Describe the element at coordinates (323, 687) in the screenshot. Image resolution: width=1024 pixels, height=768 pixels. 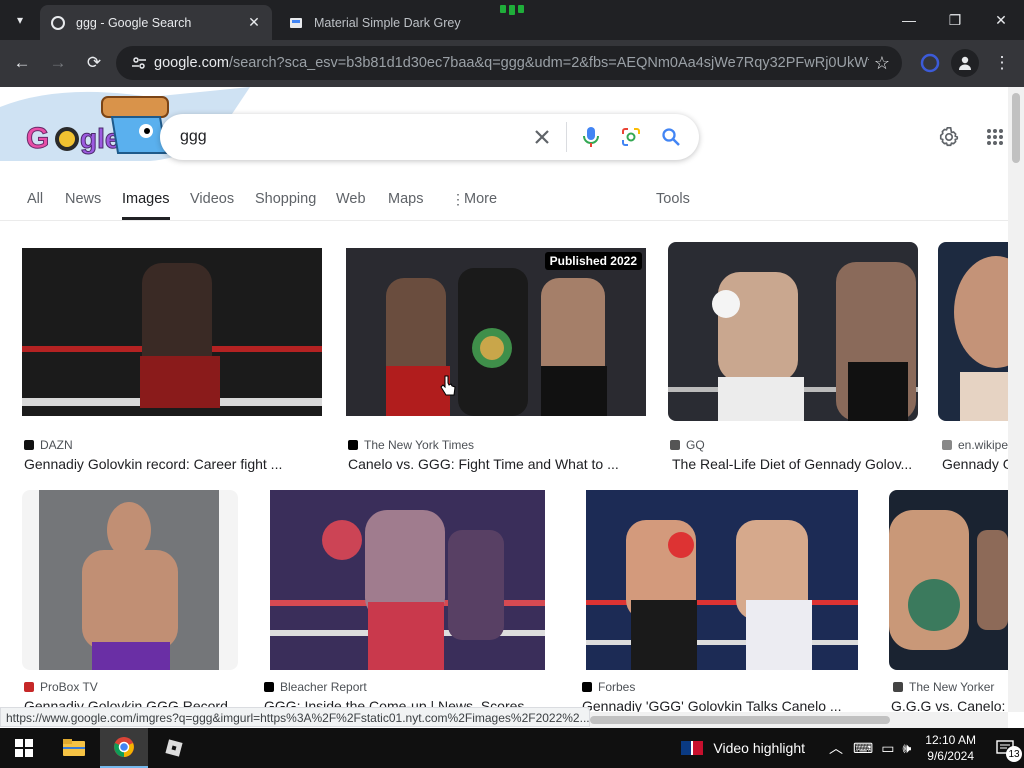
I see `result-source: Bleacher Report` at that location.